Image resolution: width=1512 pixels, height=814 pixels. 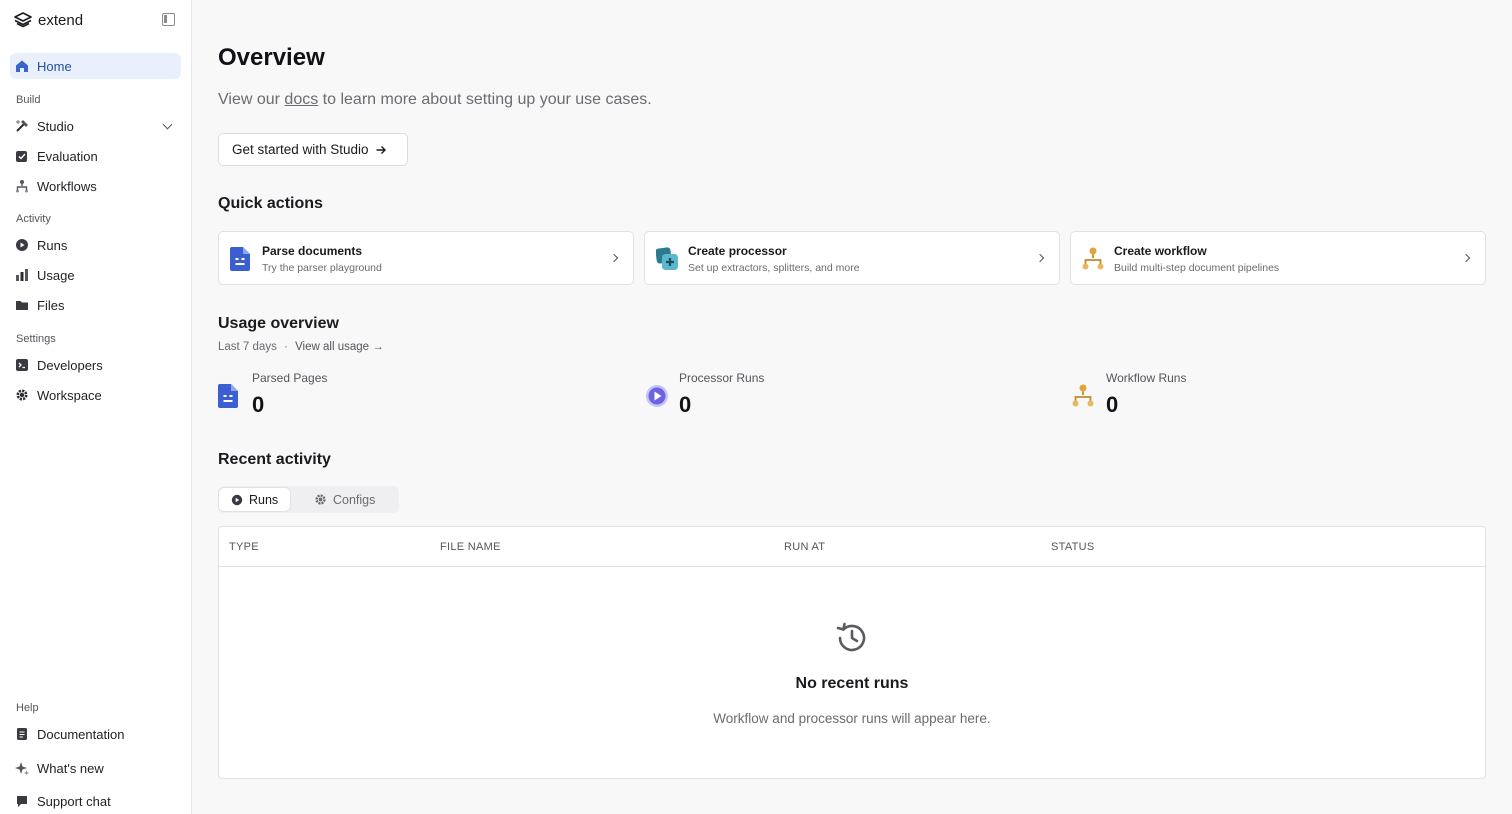 I want to click on usage-meta: Last 7 days · View all usage →, so click(x=301, y=347).